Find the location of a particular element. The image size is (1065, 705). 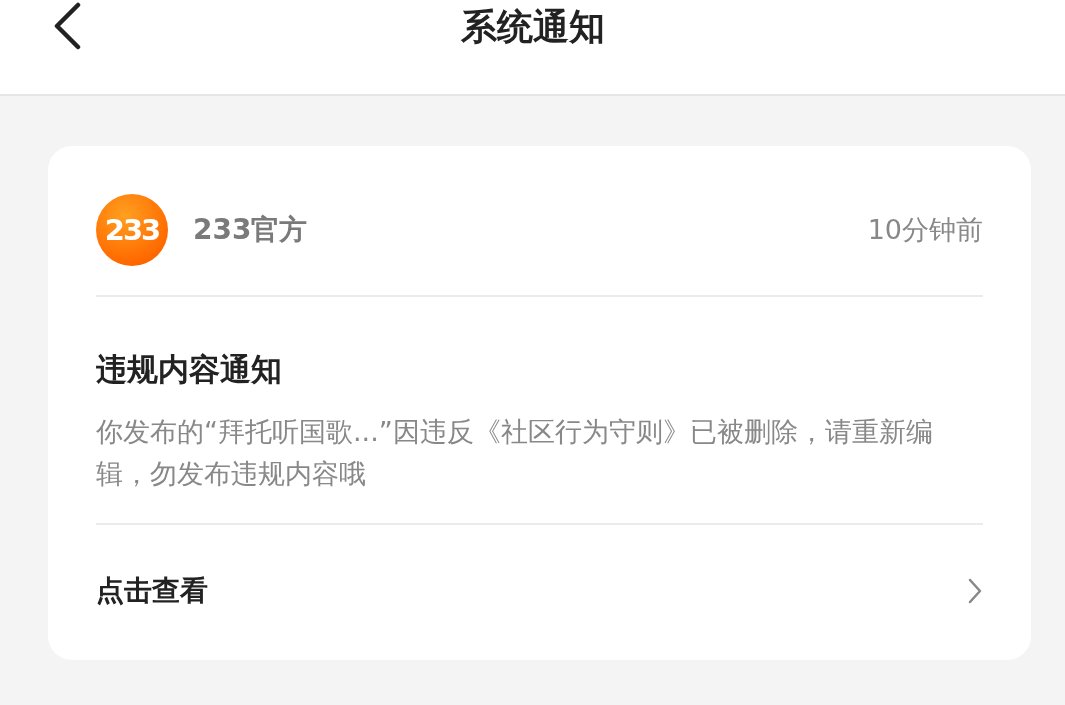

notice-title: 违规内容通知 is located at coordinates (189, 369).